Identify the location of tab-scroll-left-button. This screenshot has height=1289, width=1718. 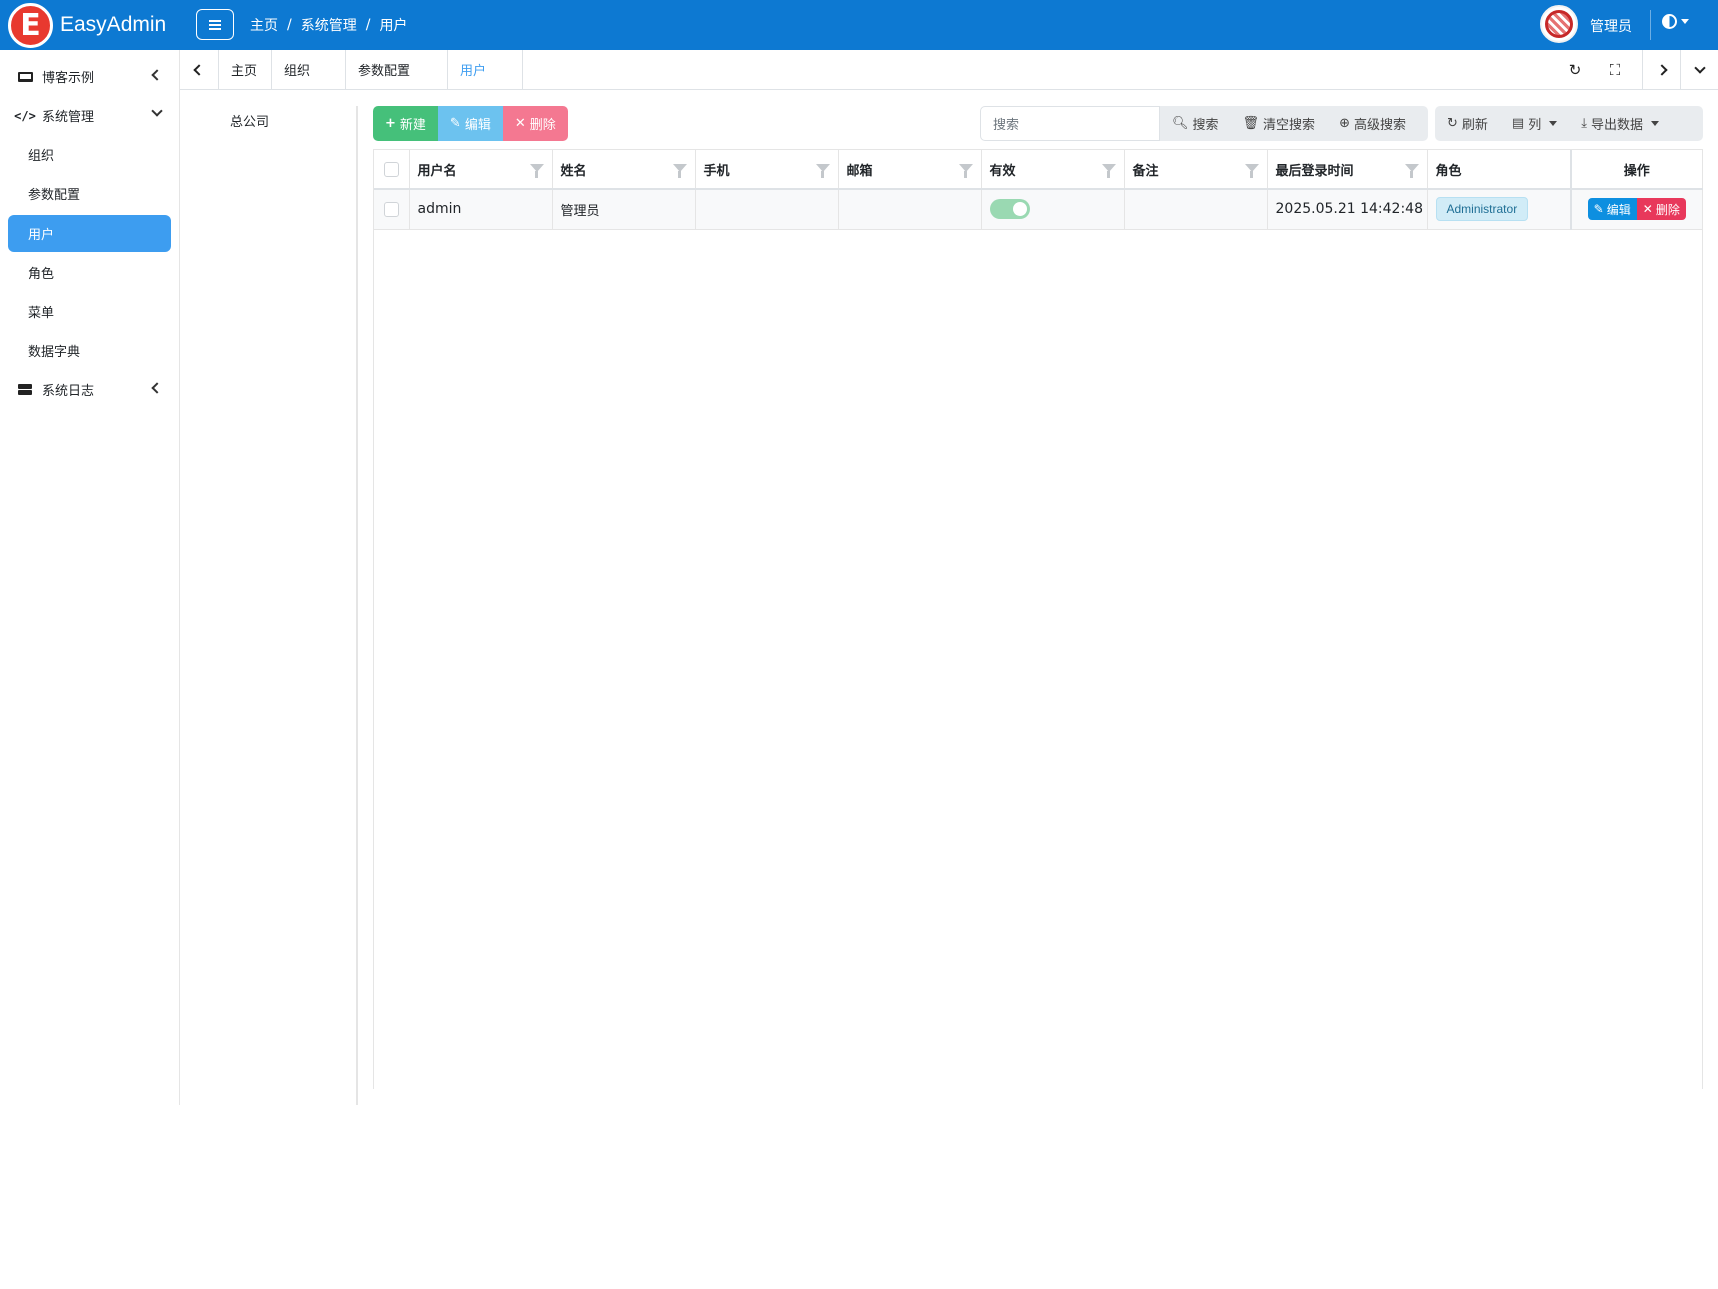
(199, 69).